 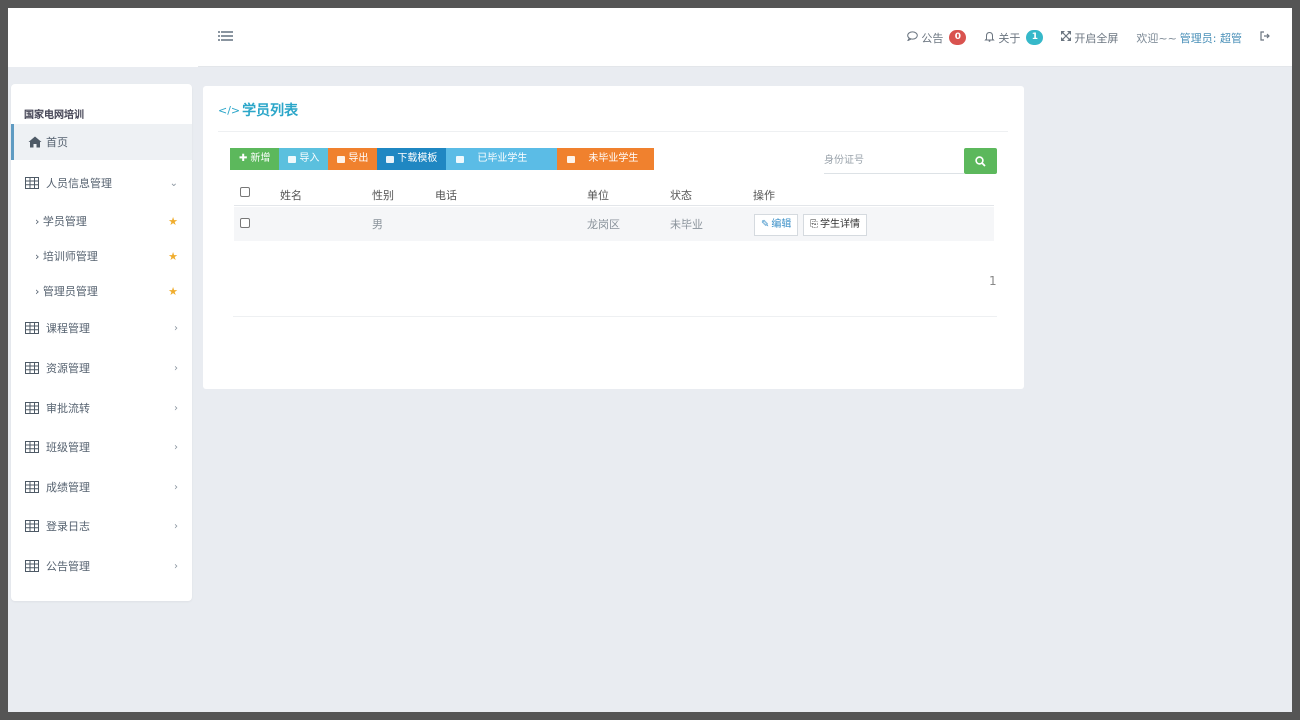 I want to click on toolbar: ✚ 新增 导入 导出 下载模板 已毕业学生 未毕业学生, so click(x=442, y=159).